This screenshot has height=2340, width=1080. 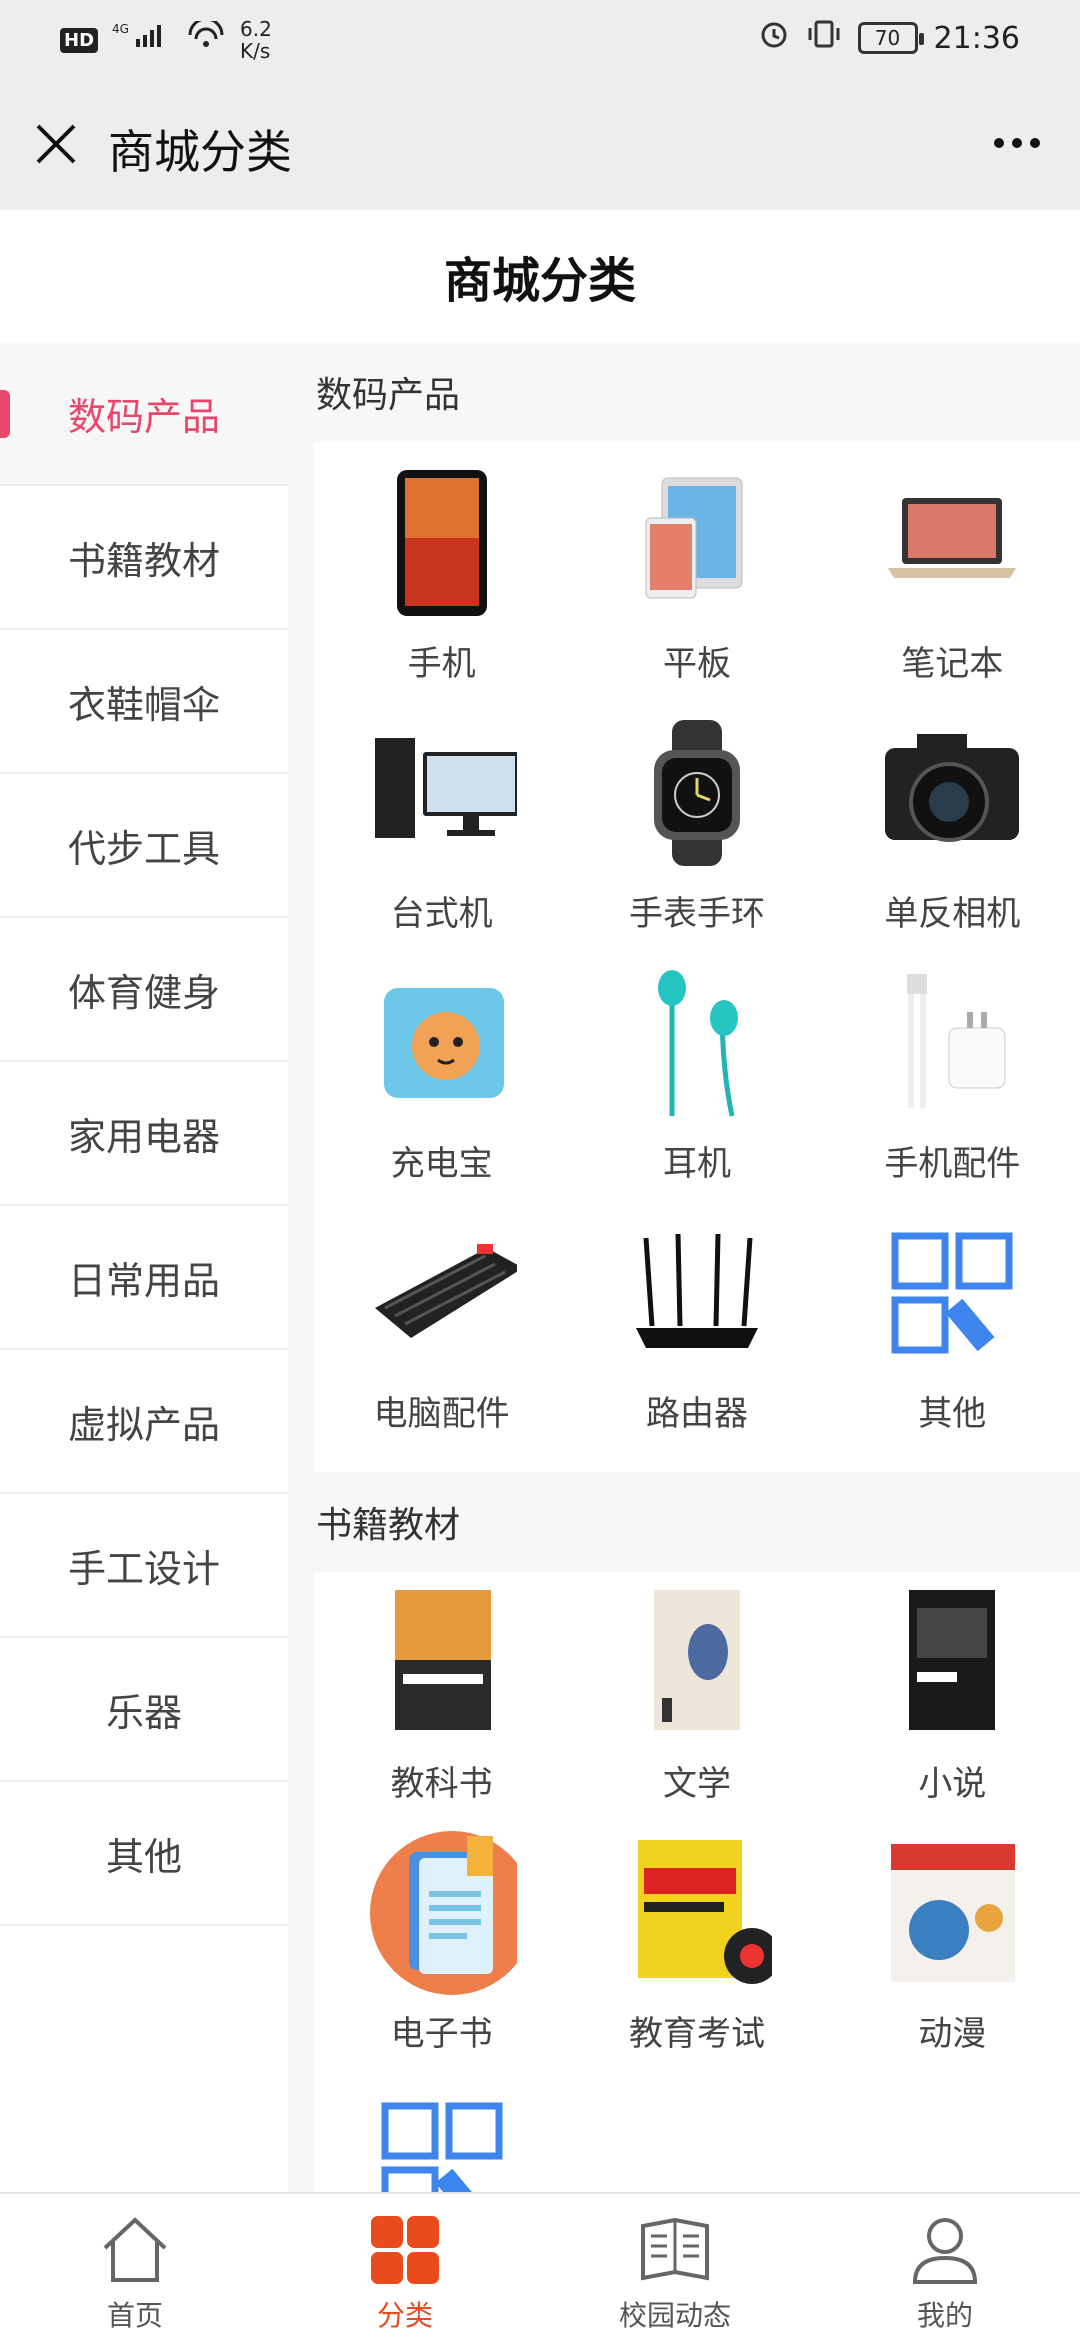 I want to click on sidebar-item-label: 衣鞋帽伞, so click(x=143, y=704).